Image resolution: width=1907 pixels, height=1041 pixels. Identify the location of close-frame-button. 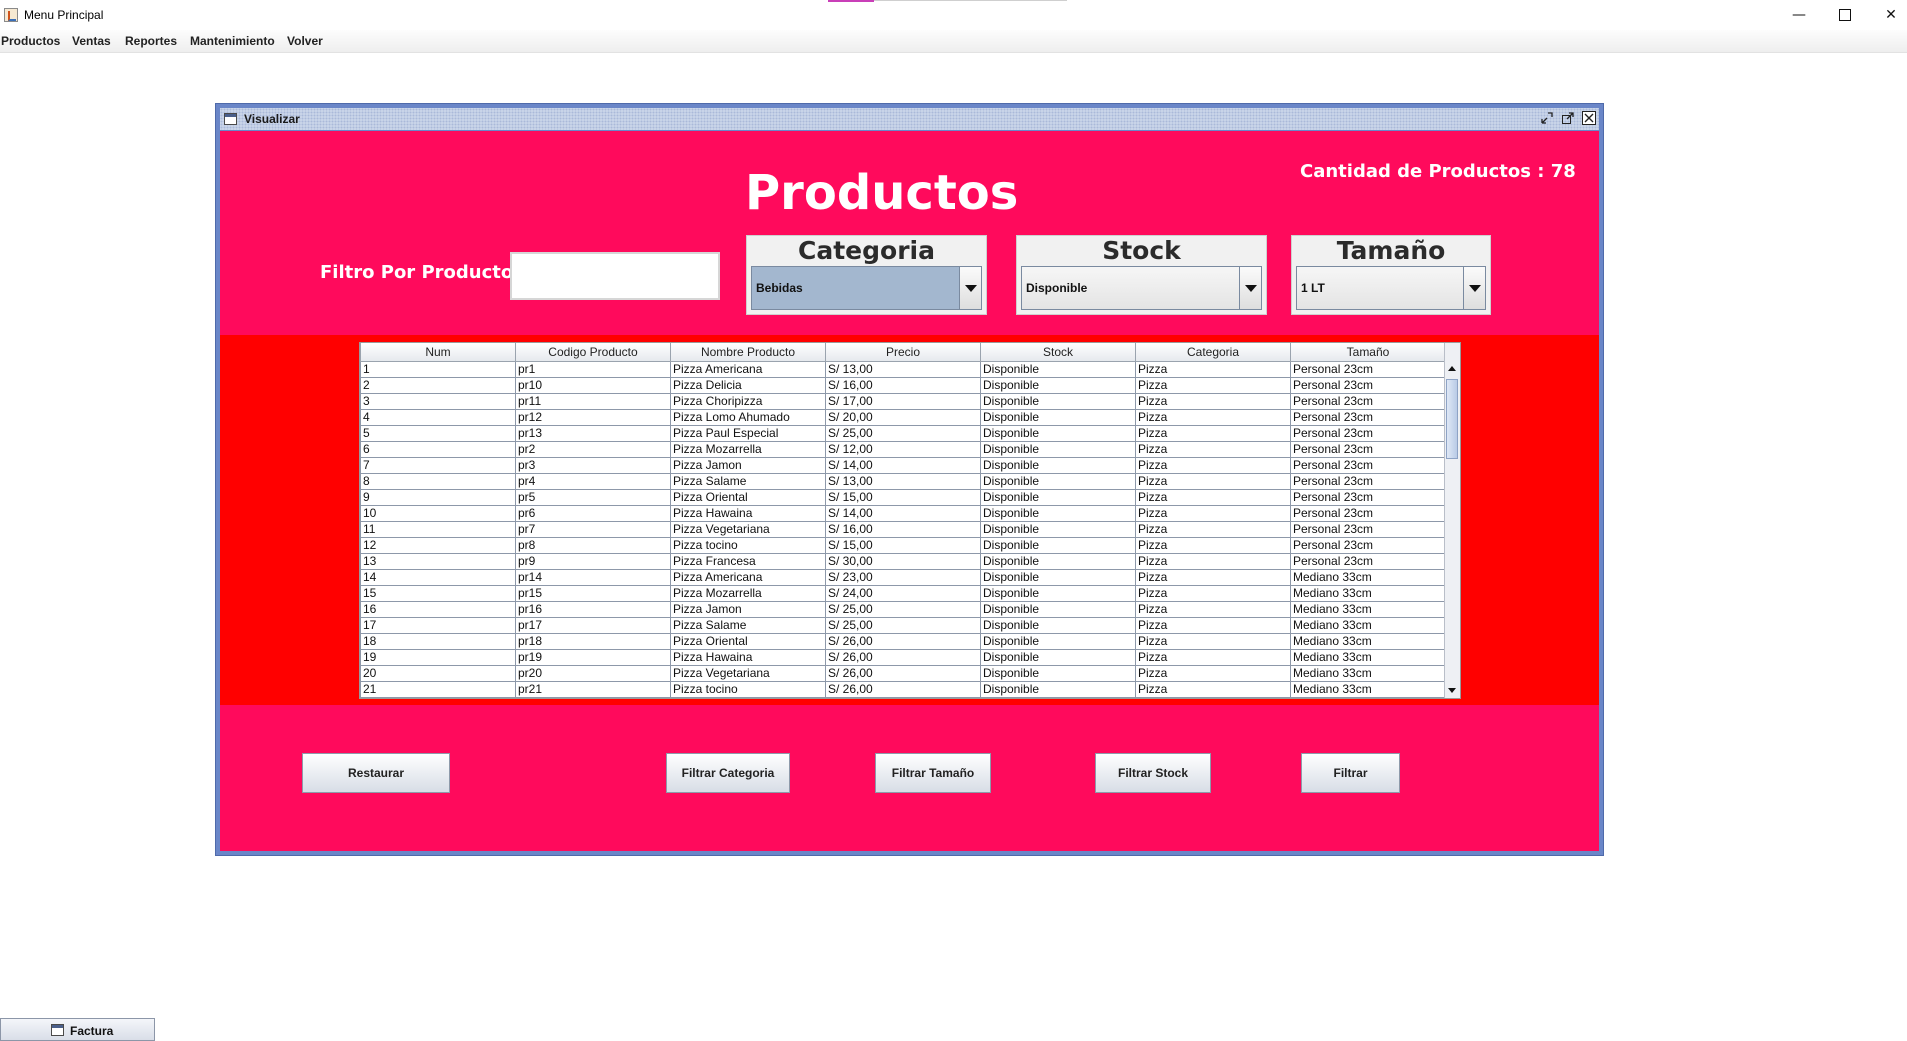
(1589, 118).